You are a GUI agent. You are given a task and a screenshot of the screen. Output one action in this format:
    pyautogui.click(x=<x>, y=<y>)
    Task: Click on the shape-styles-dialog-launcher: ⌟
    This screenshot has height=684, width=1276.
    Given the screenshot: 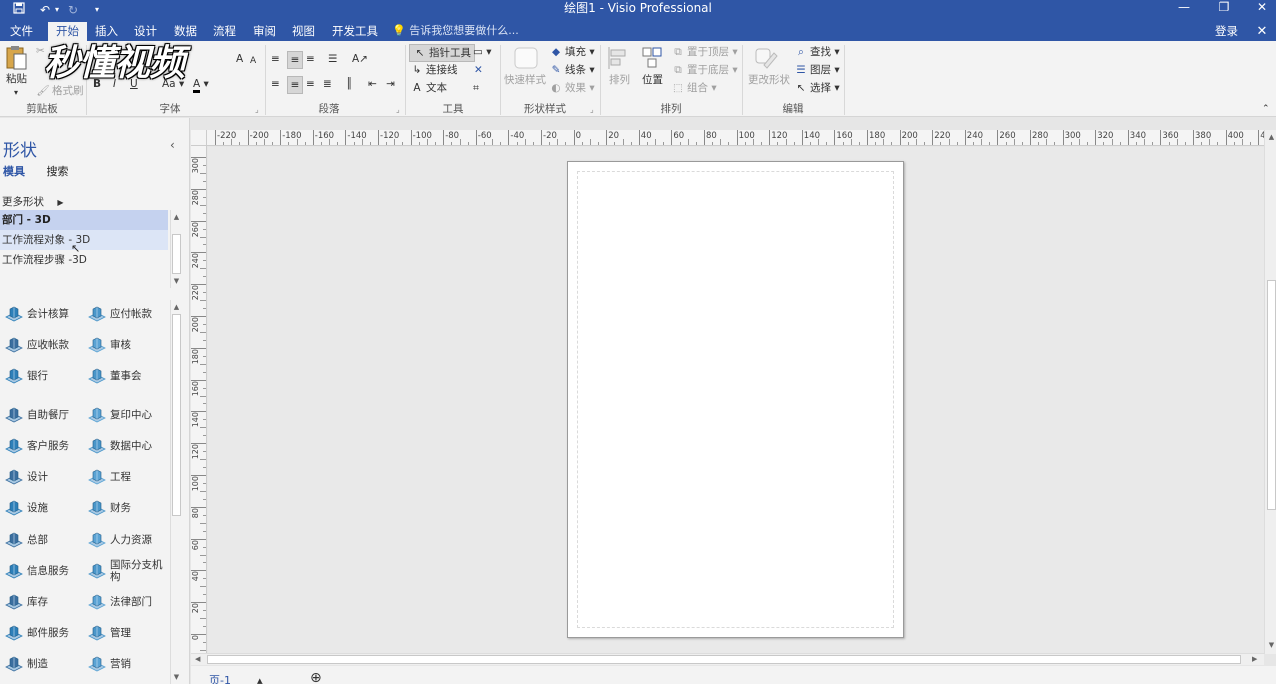 What is the action you would take?
    pyautogui.click(x=592, y=109)
    